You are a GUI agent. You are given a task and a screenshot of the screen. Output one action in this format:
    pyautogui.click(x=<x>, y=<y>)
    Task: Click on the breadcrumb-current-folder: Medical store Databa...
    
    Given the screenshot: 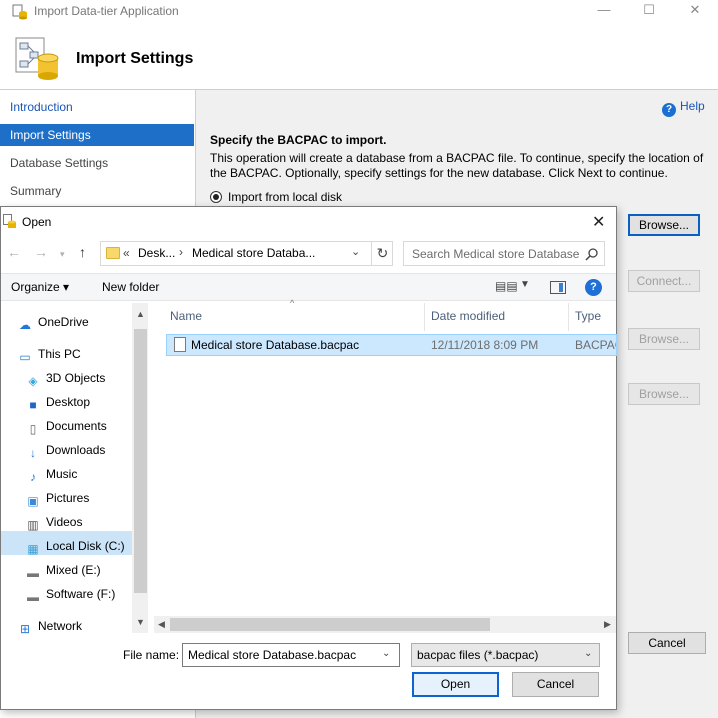 What is the action you would take?
    pyautogui.click(x=253, y=253)
    